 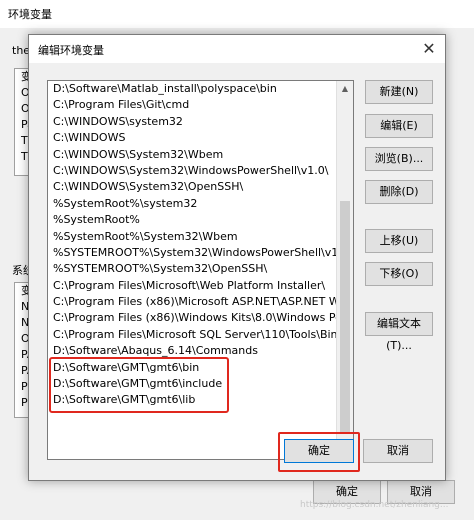 I want to click on path-row: %SYSTEMROOT%\System32\OpenSSH\, so click(x=192, y=269).